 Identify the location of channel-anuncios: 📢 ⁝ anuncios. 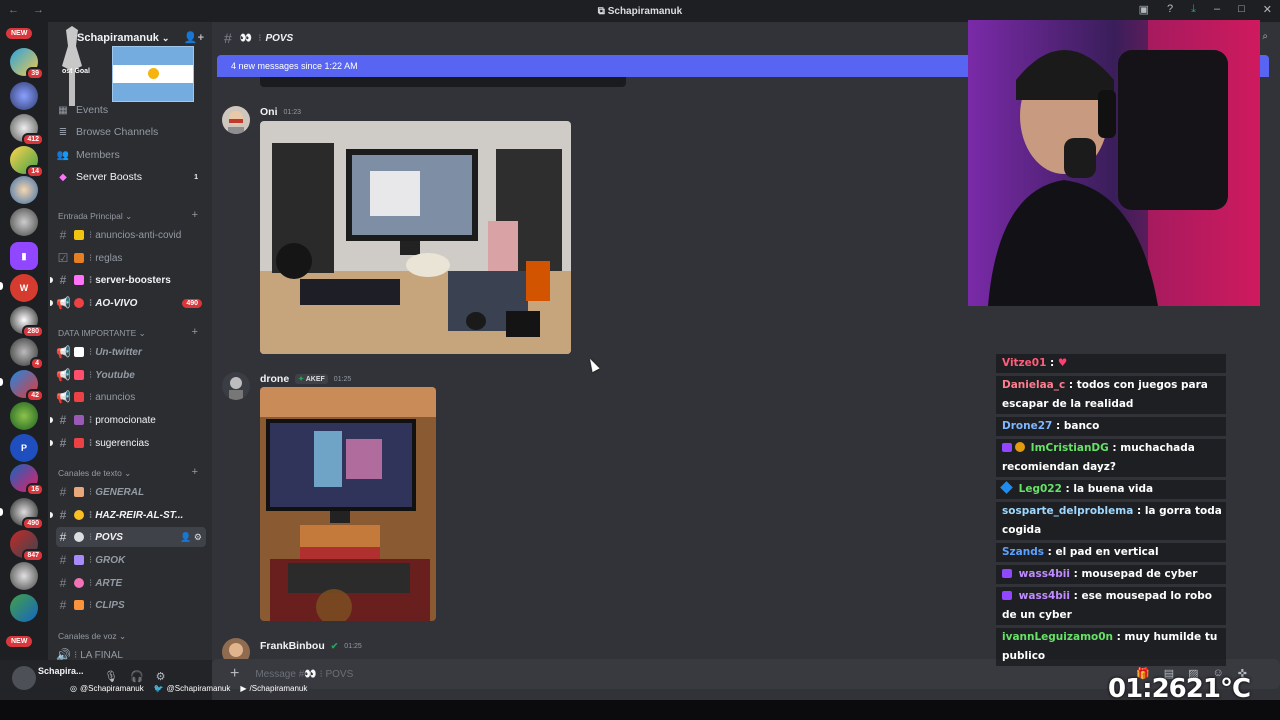
(131, 397).